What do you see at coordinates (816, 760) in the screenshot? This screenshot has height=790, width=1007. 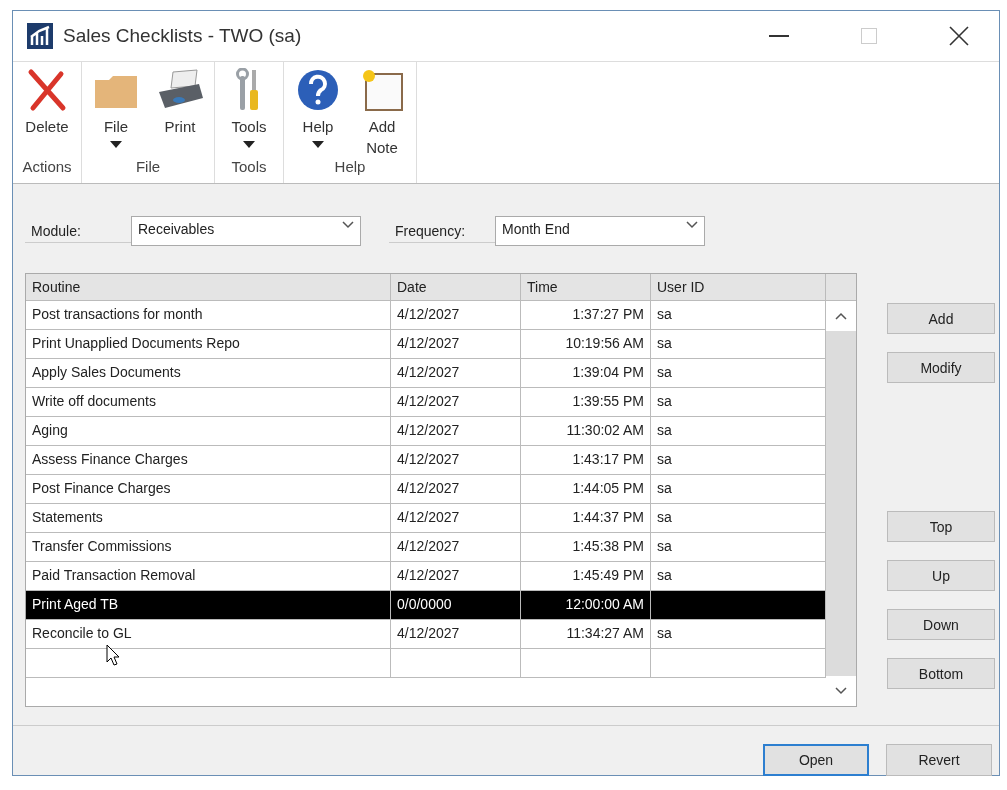 I see `footer-button: Open` at bounding box center [816, 760].